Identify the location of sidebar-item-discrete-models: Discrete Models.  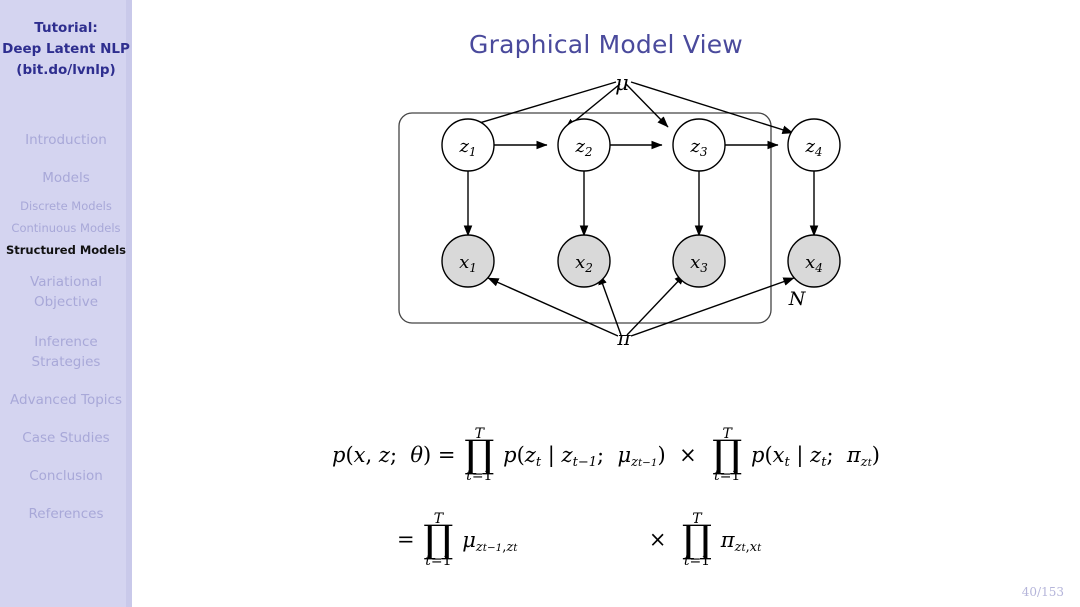
(66, 206).